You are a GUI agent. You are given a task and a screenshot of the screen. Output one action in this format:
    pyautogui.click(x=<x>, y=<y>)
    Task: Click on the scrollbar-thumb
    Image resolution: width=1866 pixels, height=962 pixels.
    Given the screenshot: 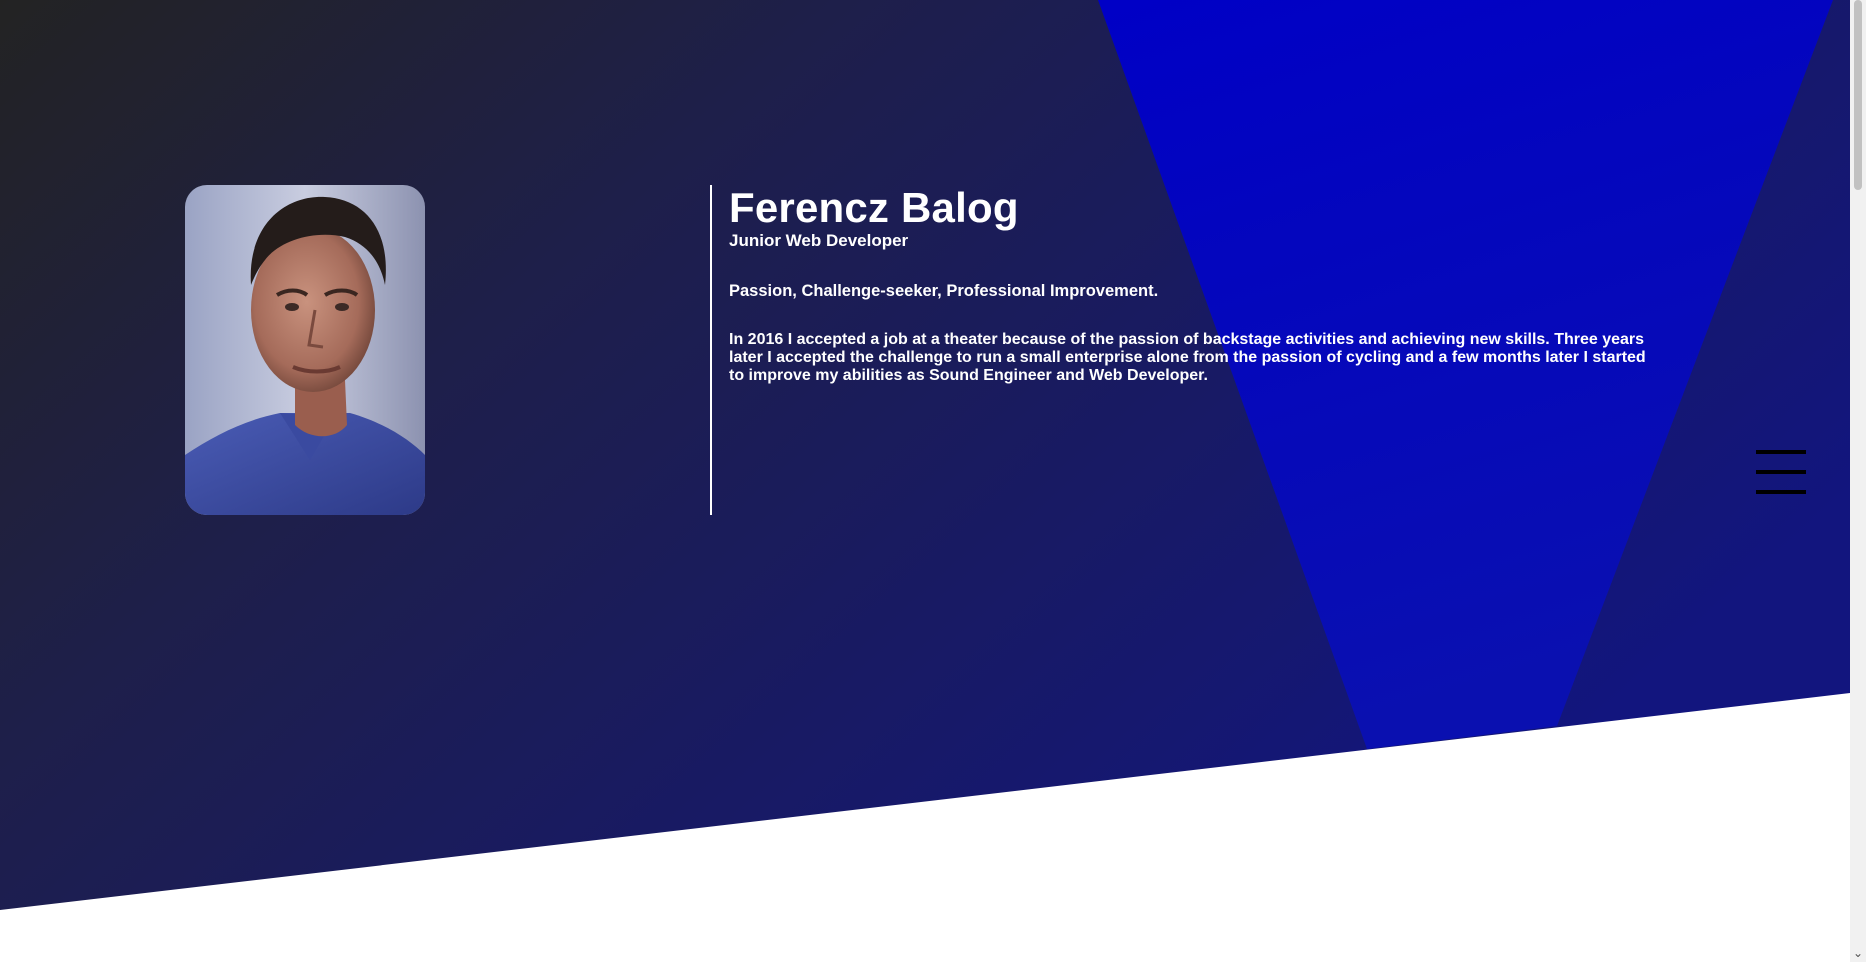 What is the action you would take?
    pyautogui.click(x=1858, y=95)
    